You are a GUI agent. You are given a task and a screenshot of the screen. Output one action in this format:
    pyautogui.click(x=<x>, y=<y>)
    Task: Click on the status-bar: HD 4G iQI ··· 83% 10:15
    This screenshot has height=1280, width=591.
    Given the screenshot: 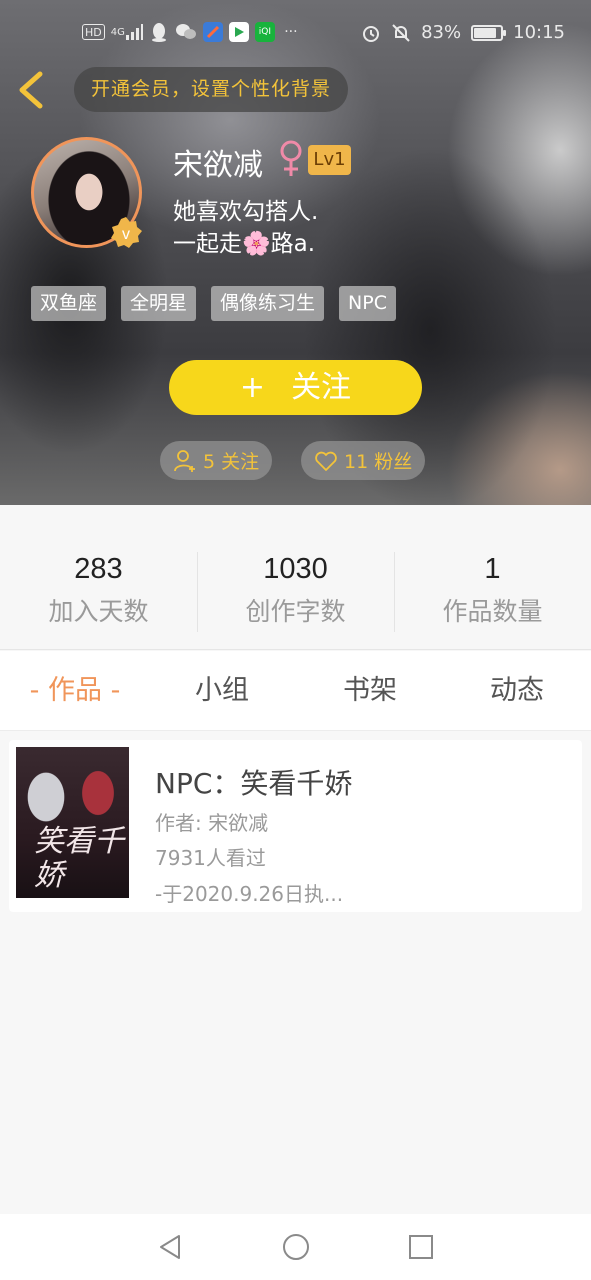 What is the action you would take?
    pyautogui.click(x=295, y=28)
    